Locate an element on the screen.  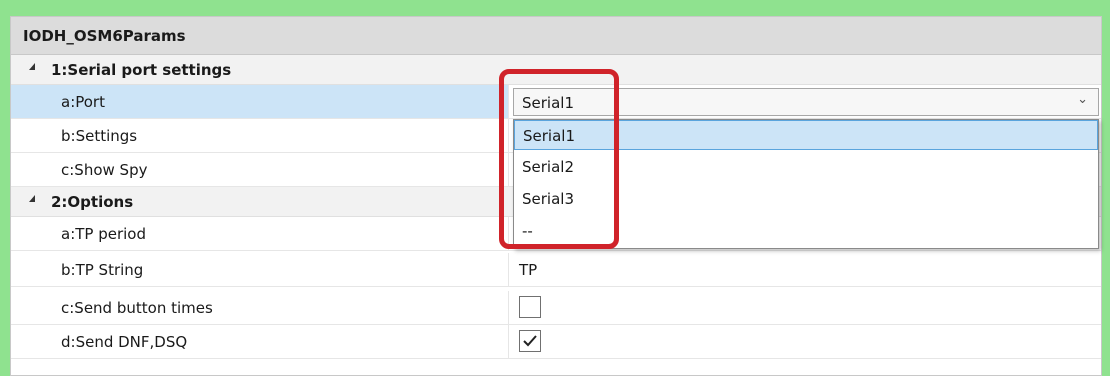
property-name: c:Send button times is located at coordinates (260, 307).